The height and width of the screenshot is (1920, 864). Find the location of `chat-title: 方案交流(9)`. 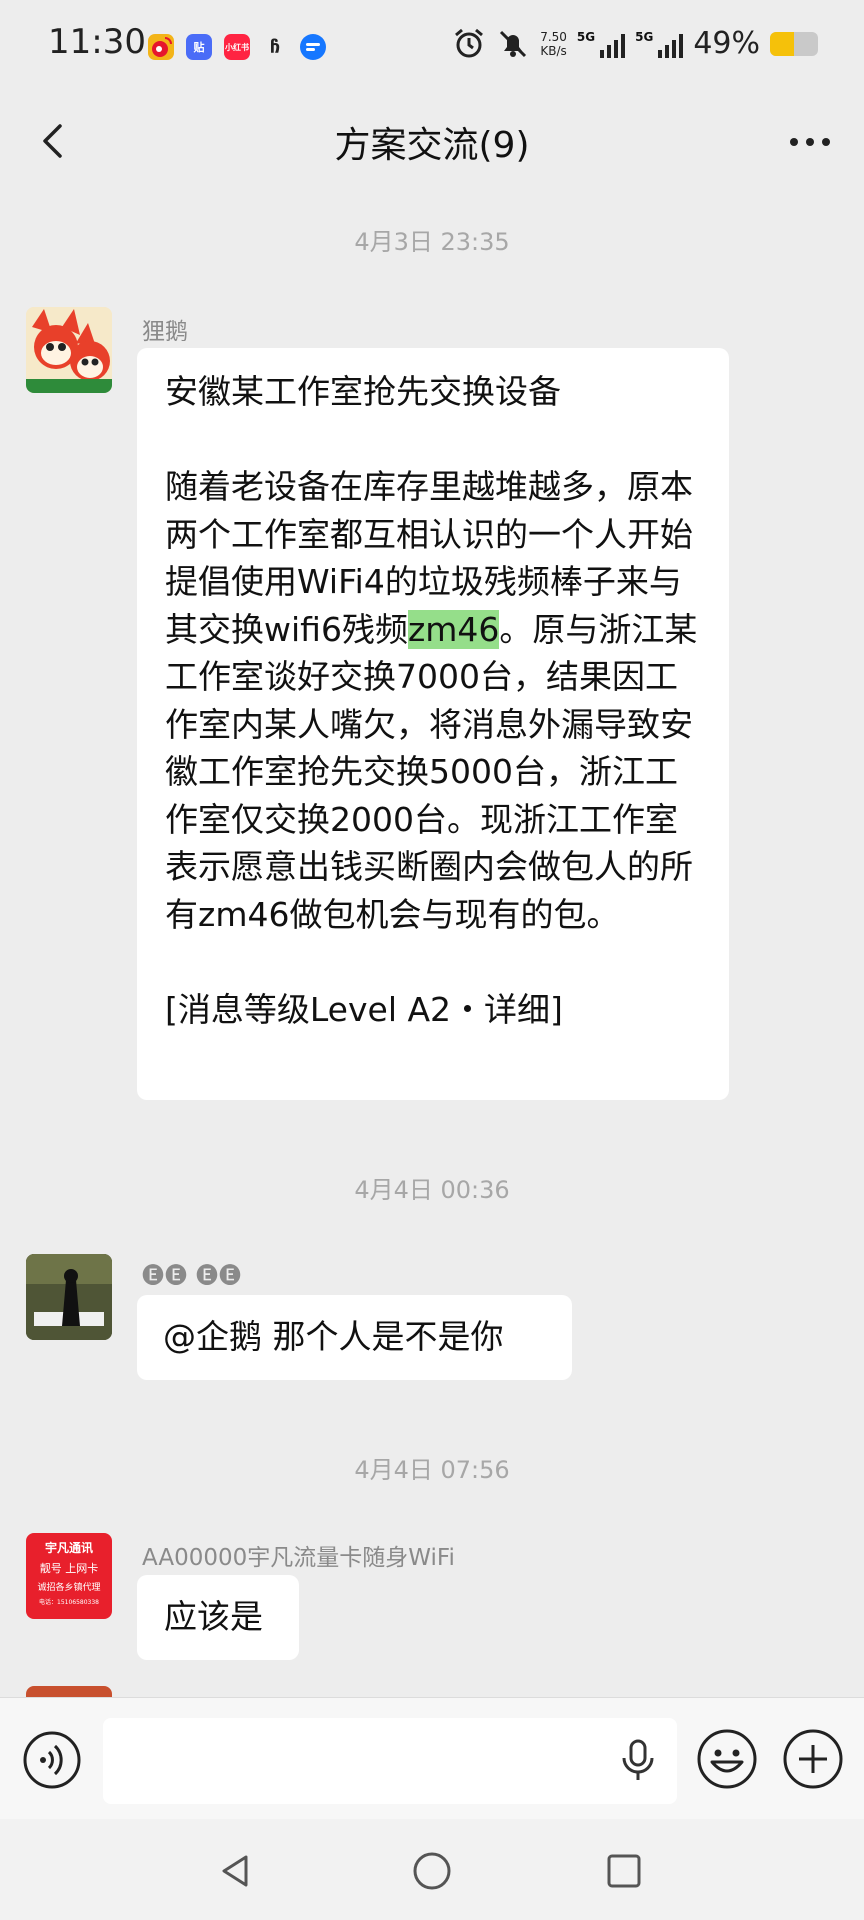

chat-title: 方案交流(9) is located at coordinates (432, 145).